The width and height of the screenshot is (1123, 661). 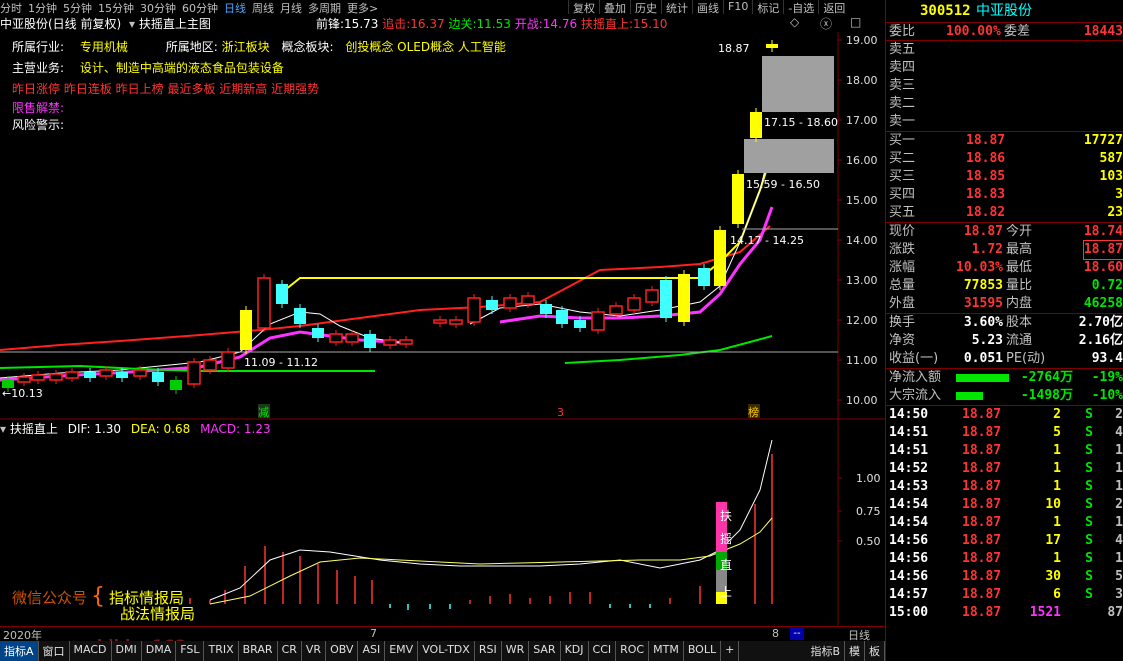 What do you see at coordinates (1004, 86) in the screenshot?
I see `sell-row-3: 卖三` at bounding box center [1004, 86].